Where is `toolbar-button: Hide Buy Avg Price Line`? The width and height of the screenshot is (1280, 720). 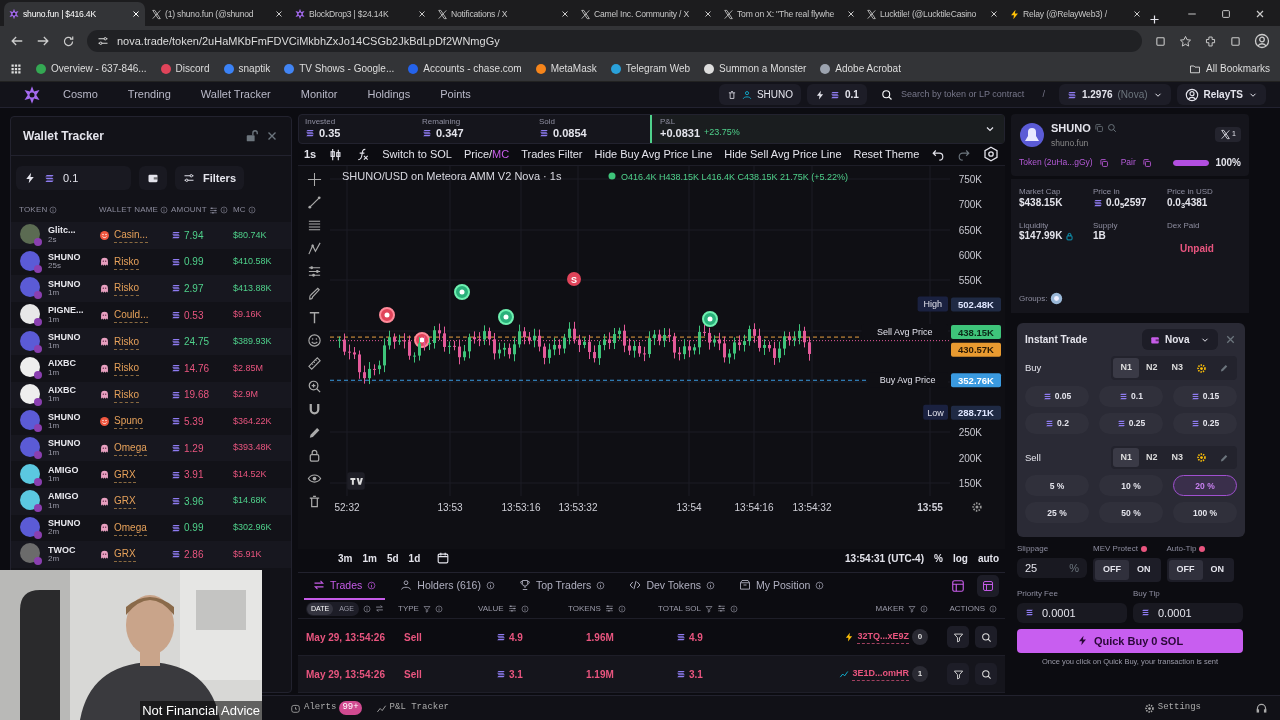
toolbar-button: Hide Buy Avg Price Line is located at coordinates (653, 154).